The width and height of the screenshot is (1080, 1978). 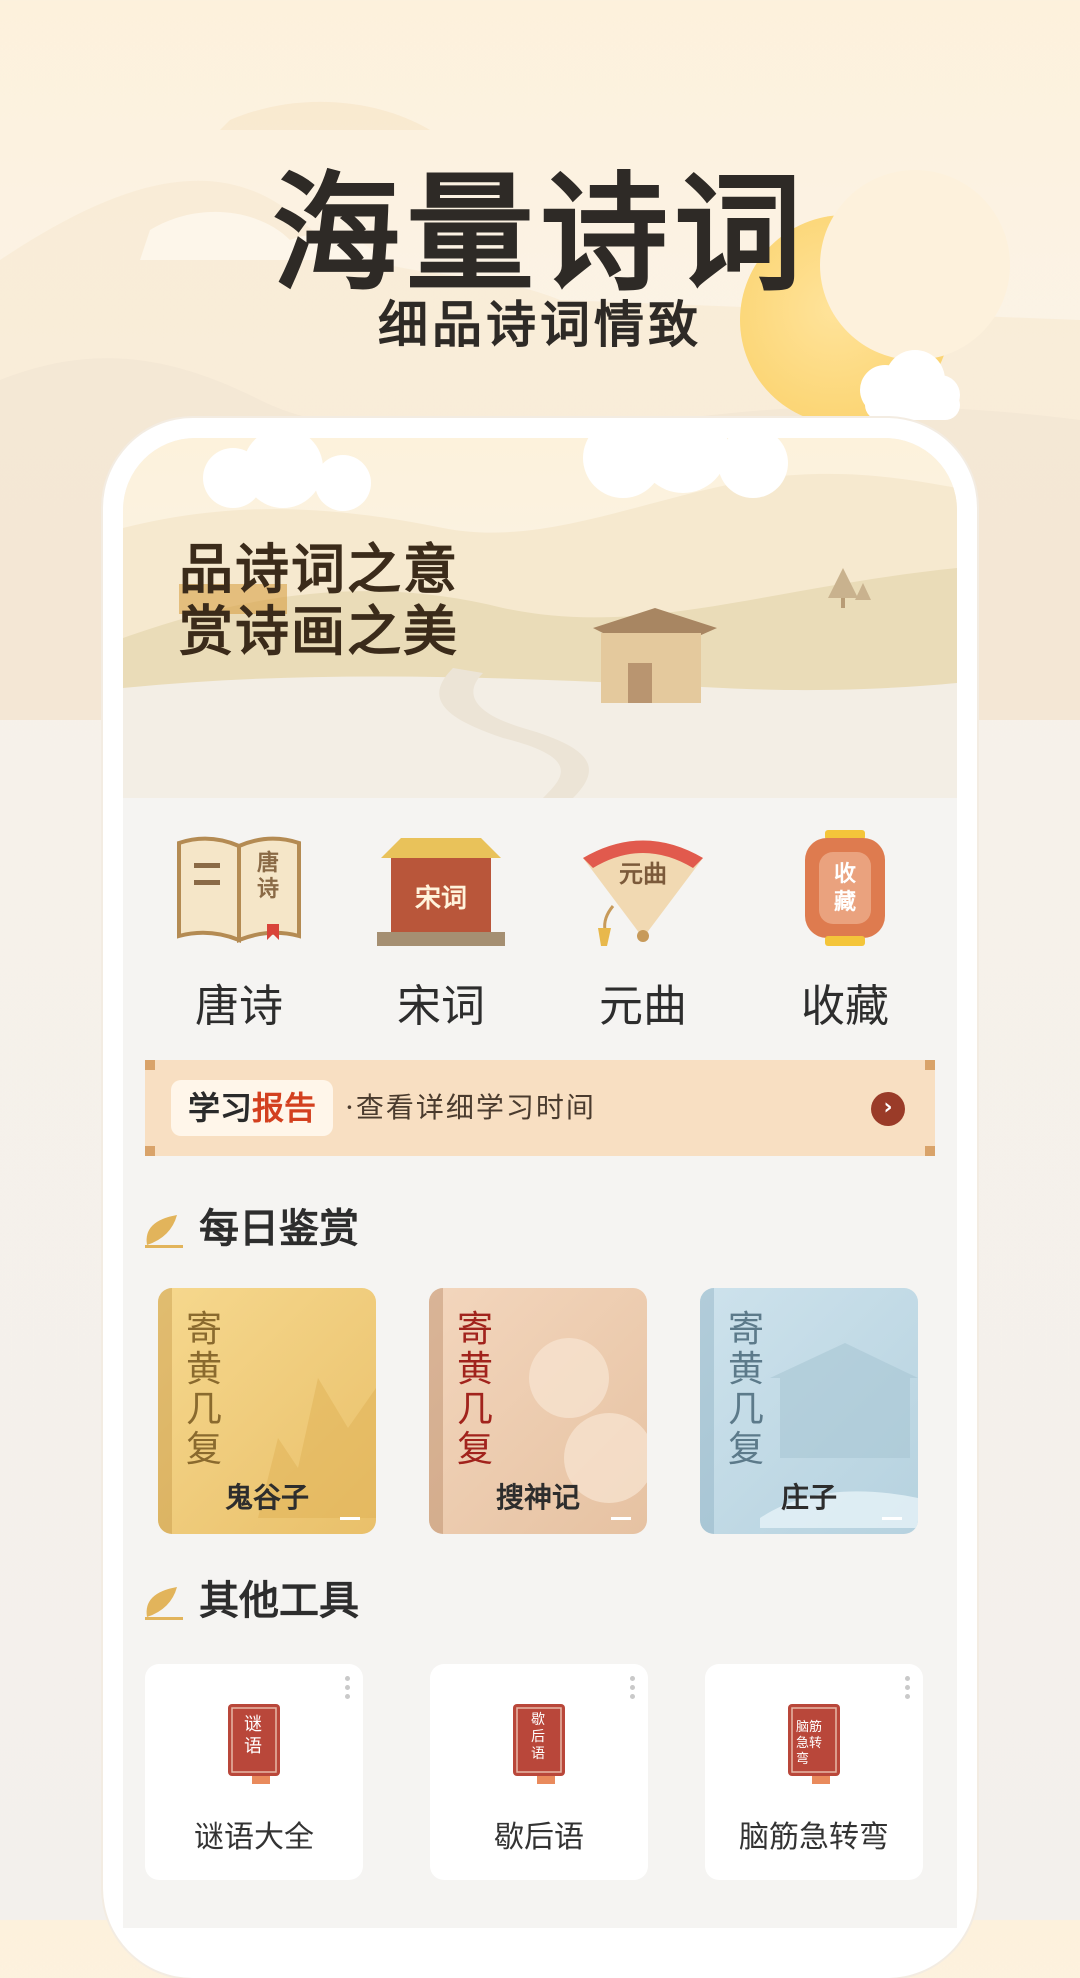 I want to click on book-icon: 歇后语, so click(x=539, y=1744).